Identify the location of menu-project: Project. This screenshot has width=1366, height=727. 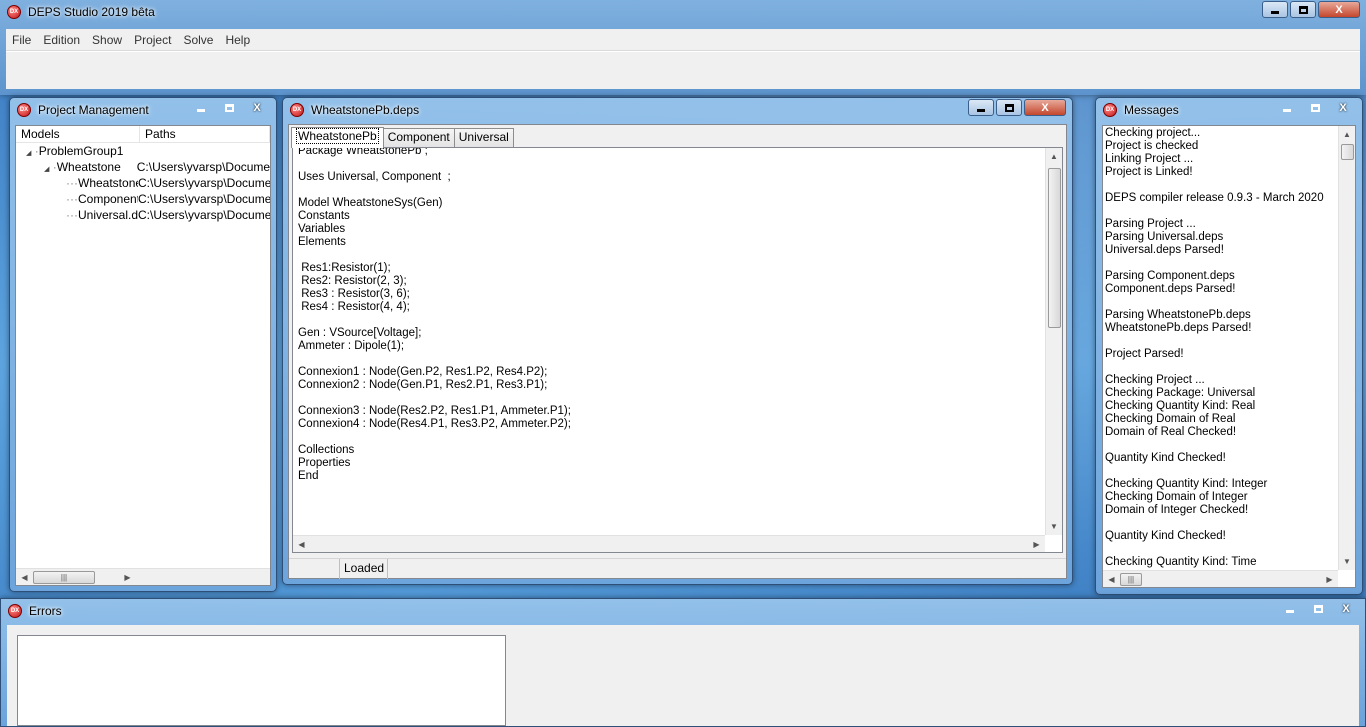
(152, 40).